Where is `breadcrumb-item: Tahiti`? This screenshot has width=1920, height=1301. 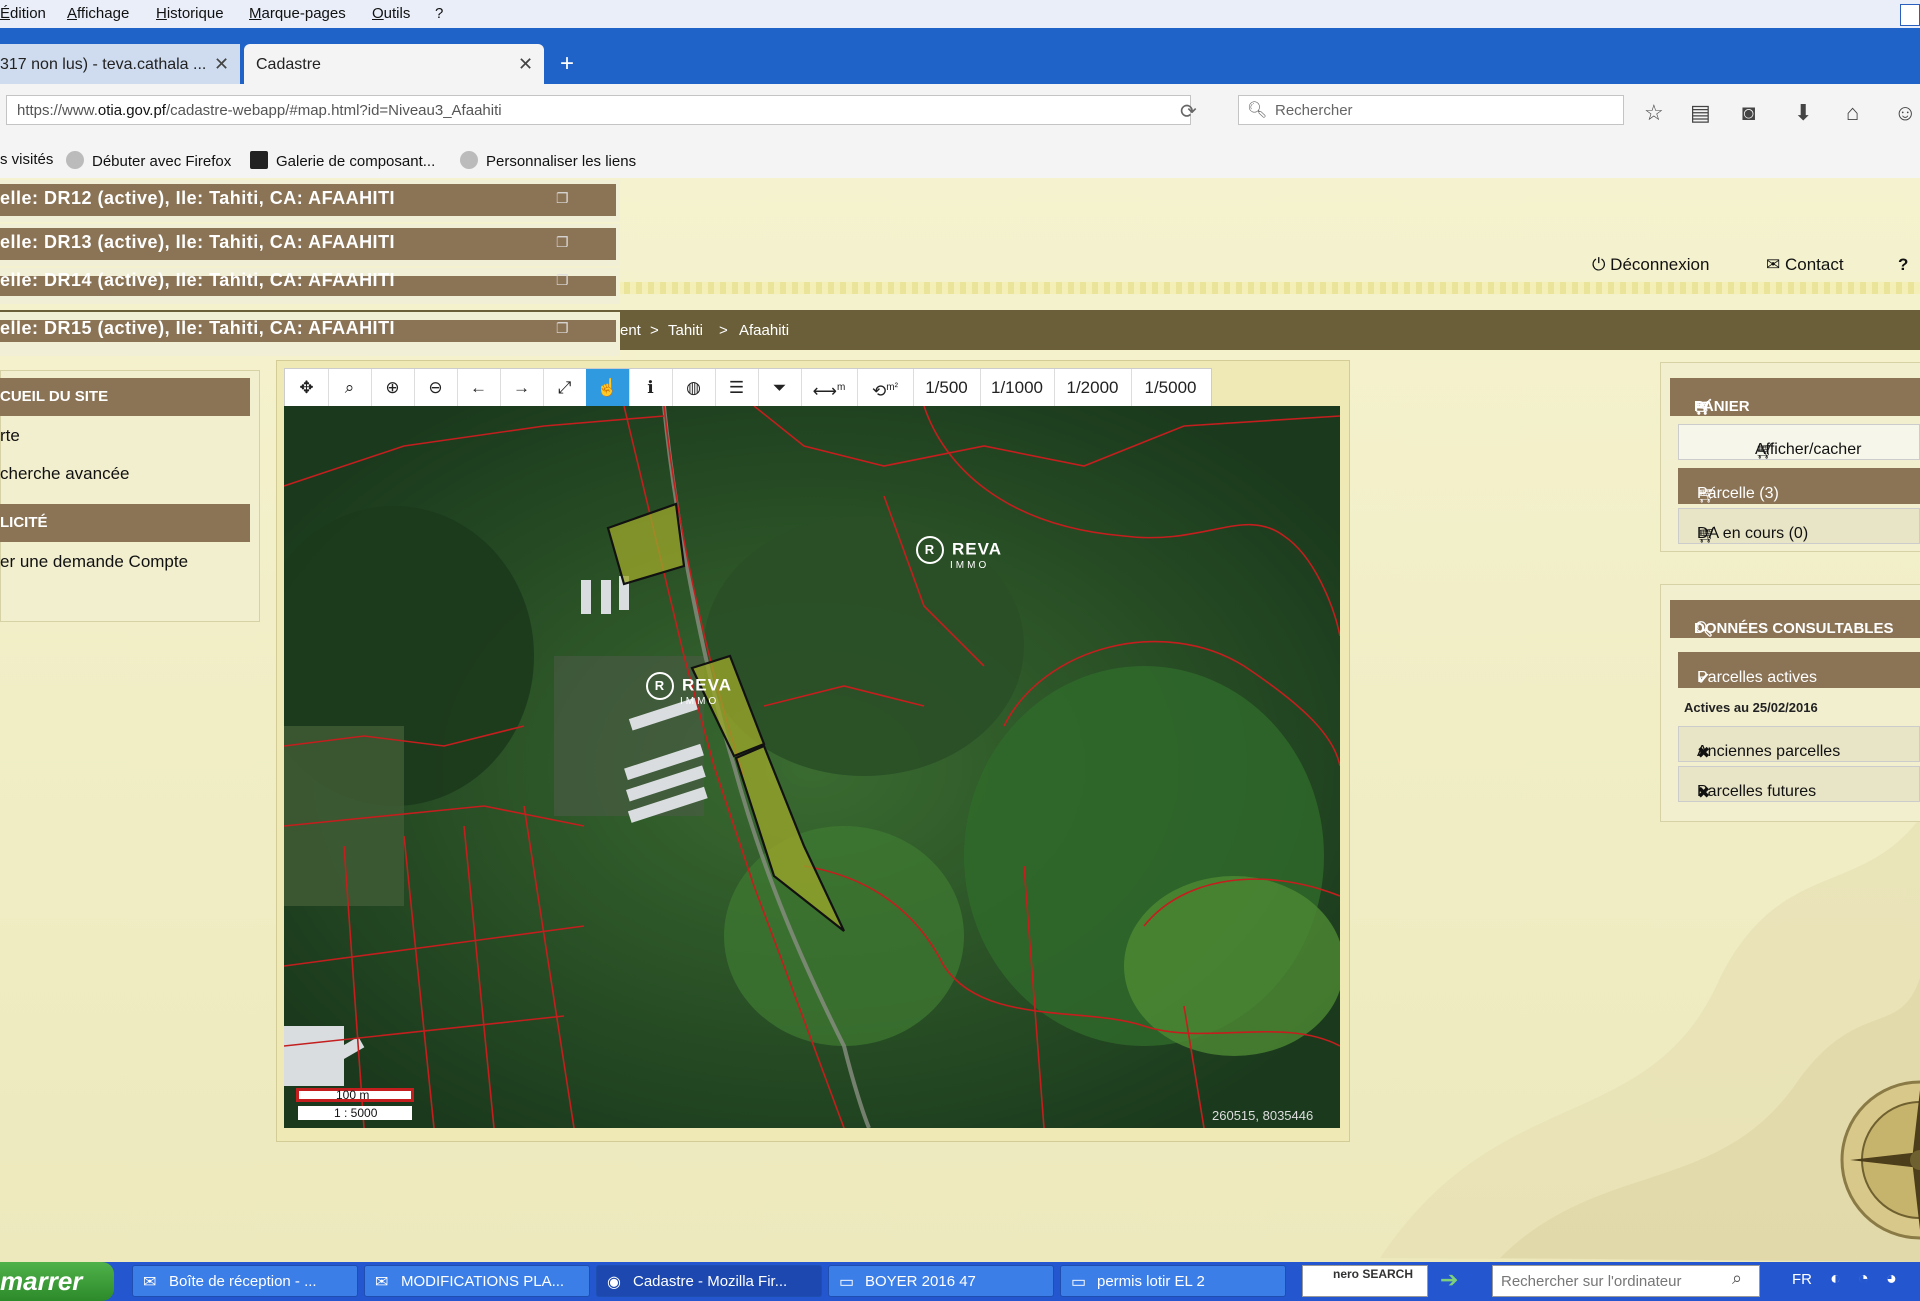
breadcrumb-item: Tahiti is located at coordinates (685, 330).